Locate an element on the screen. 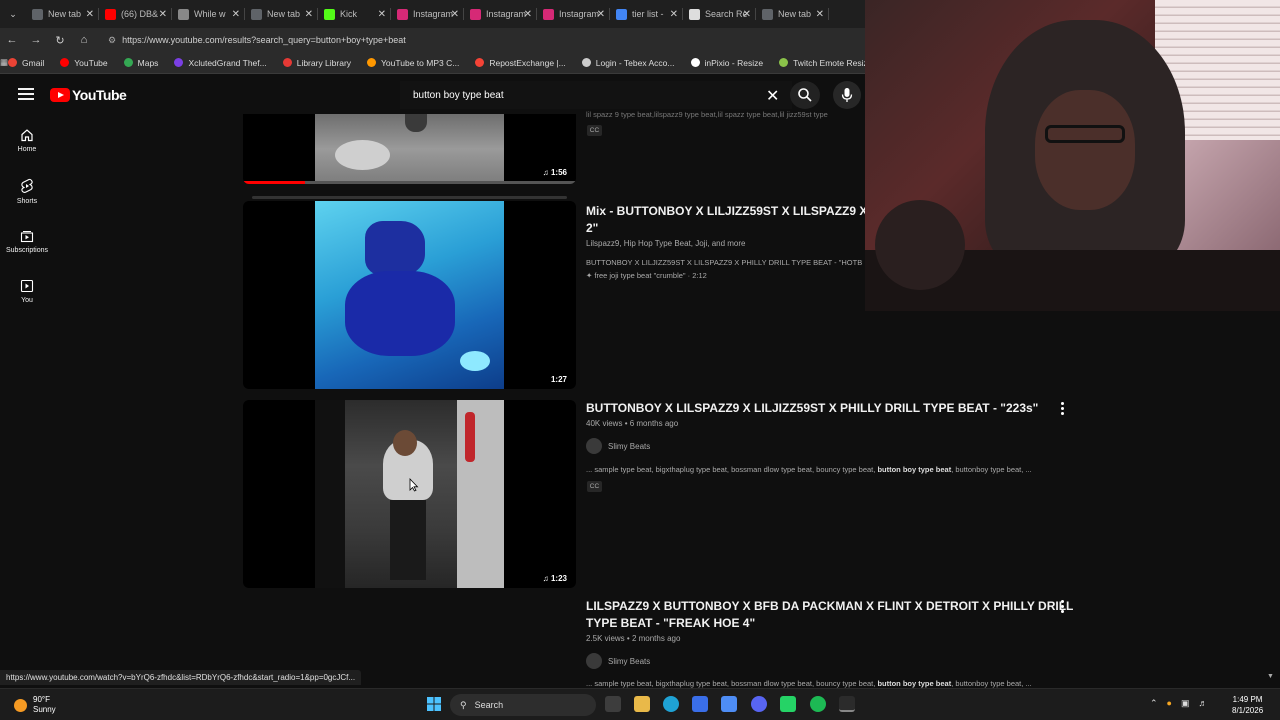 Image resolution: width=1280 pixels, height=720 pixels. tab-title: New tab is located at coordinates (795, 14).